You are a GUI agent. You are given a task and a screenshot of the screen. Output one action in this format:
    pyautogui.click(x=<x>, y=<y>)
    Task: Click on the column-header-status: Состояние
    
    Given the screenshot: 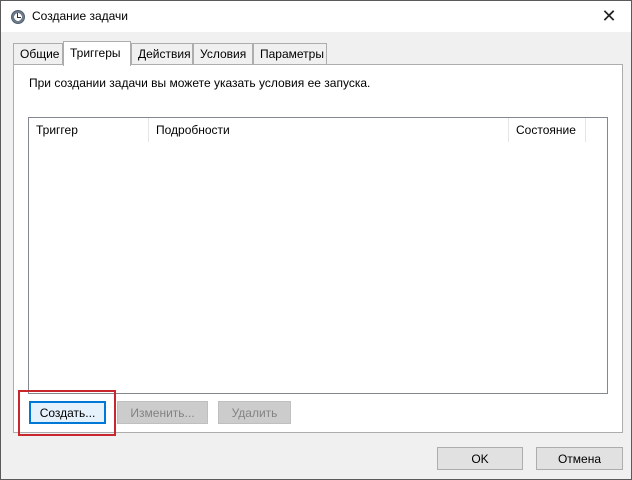 What is the action you would take?
    pyautogui.click(x=547, y=130)
    